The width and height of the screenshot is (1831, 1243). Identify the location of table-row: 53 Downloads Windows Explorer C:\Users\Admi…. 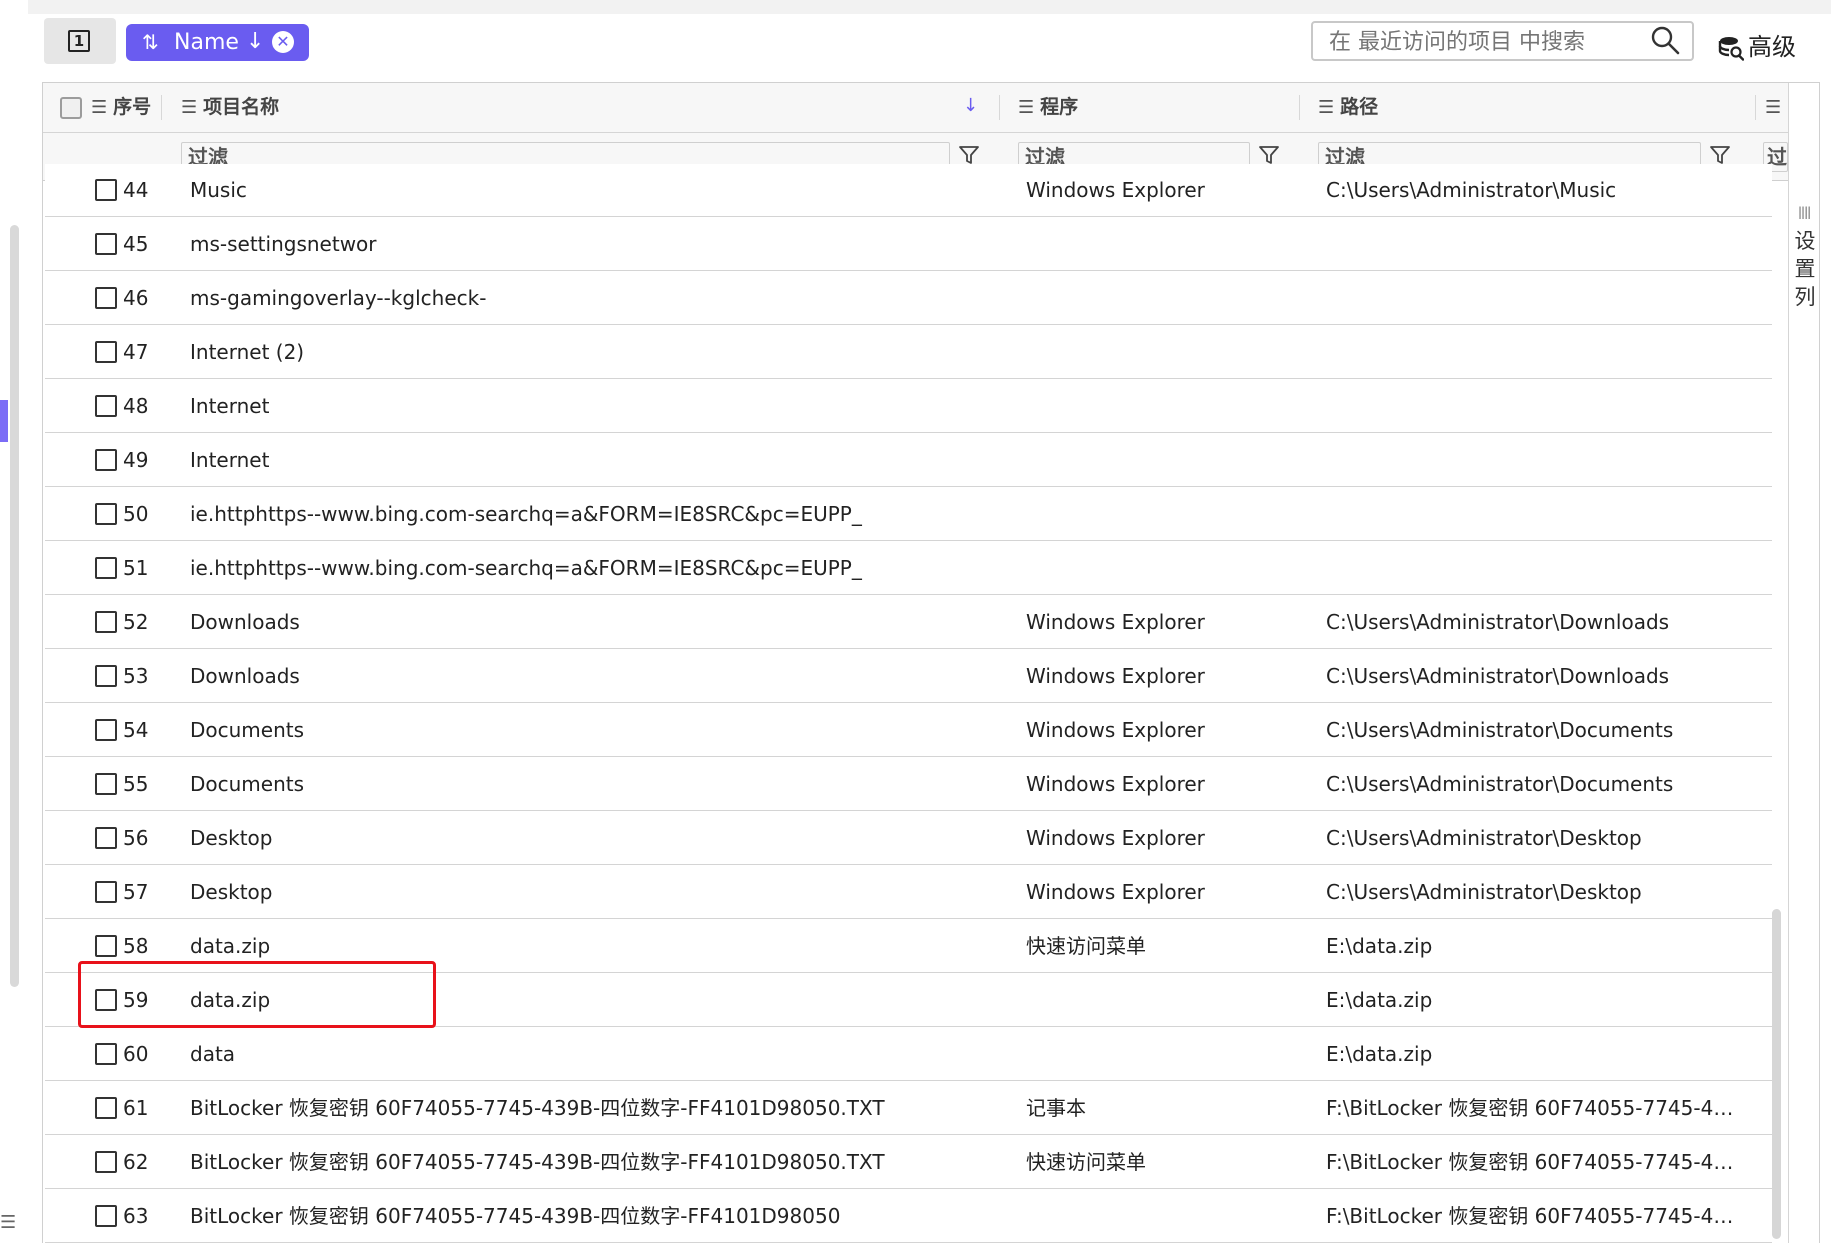
(908, 676).